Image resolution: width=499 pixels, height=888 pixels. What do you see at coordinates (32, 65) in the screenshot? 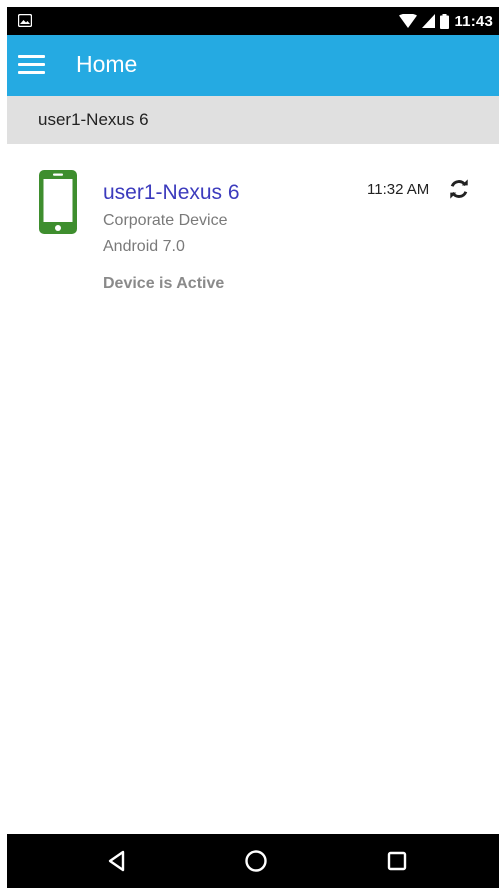
I see `hamburger-menu-icon` at bounding box center [32, 65].